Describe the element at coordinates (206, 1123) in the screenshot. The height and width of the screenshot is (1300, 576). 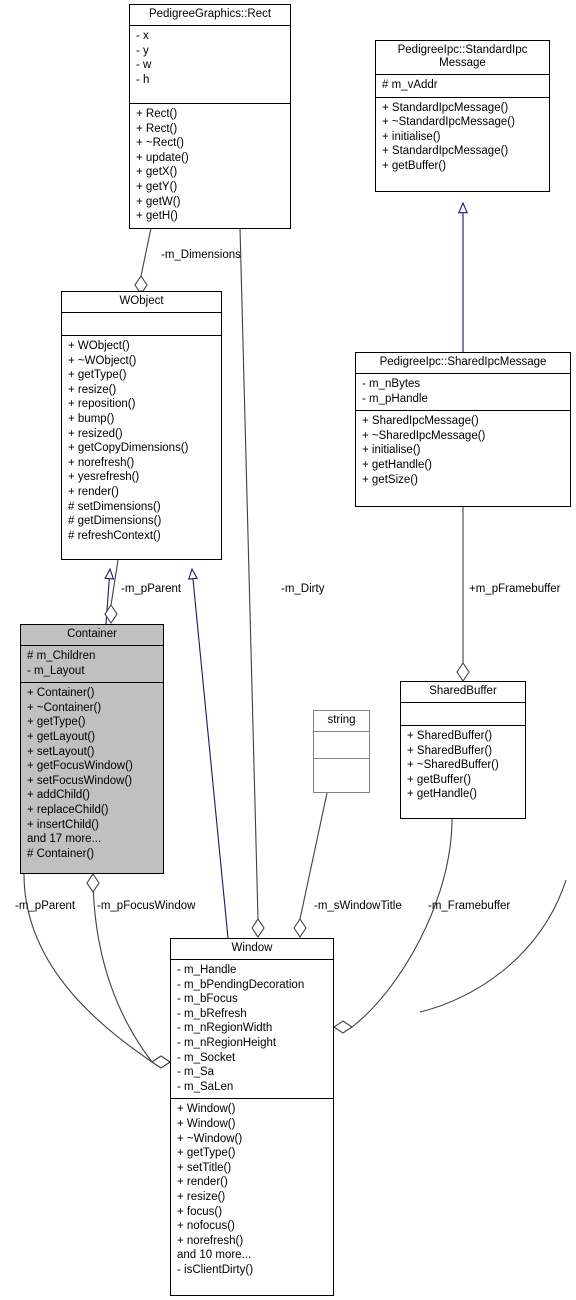
I see `operation-row: + Window()` at that location.